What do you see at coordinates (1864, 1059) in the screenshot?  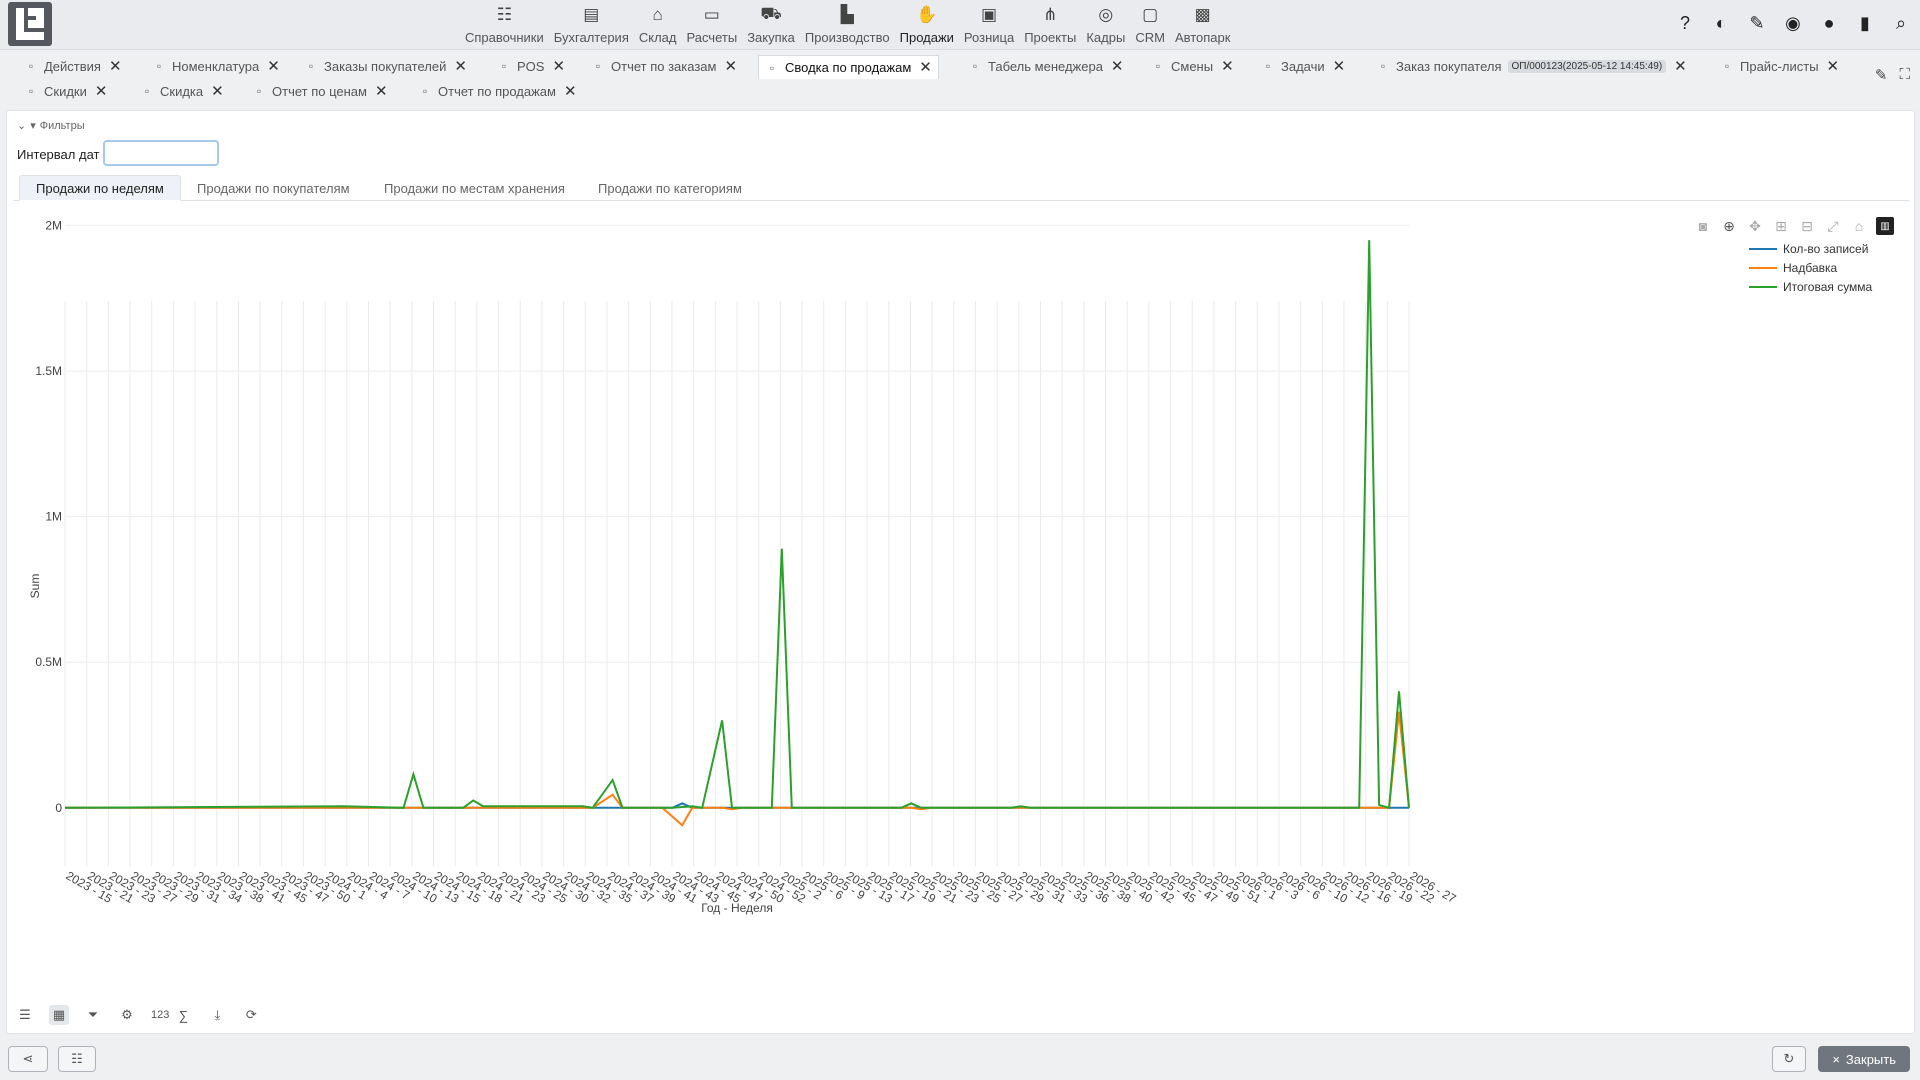 I see `close-button: × Закрыть` at bounding box center [1864, 1059].